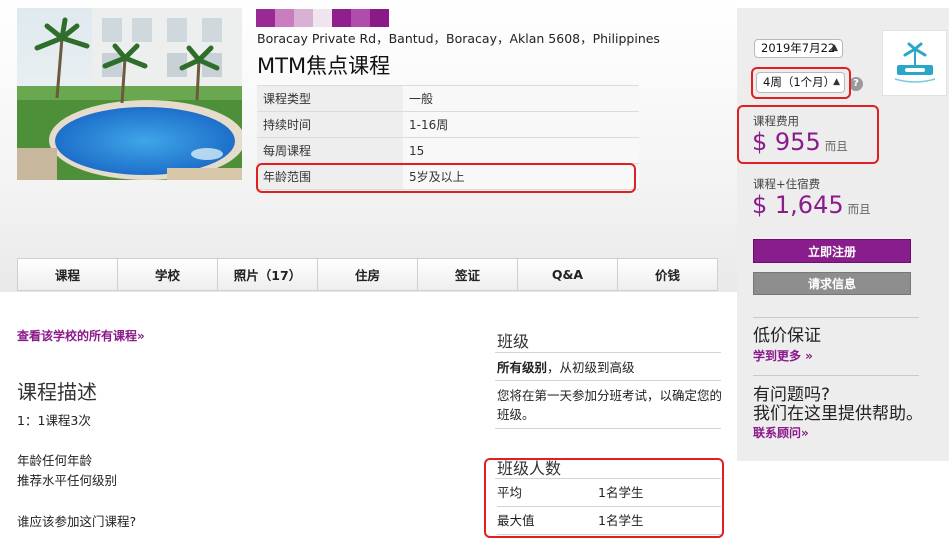  What do you see at coordinates (808, 134) in the screenshot?
I see `course-fee-highlight` at bounding box center [808, 134].